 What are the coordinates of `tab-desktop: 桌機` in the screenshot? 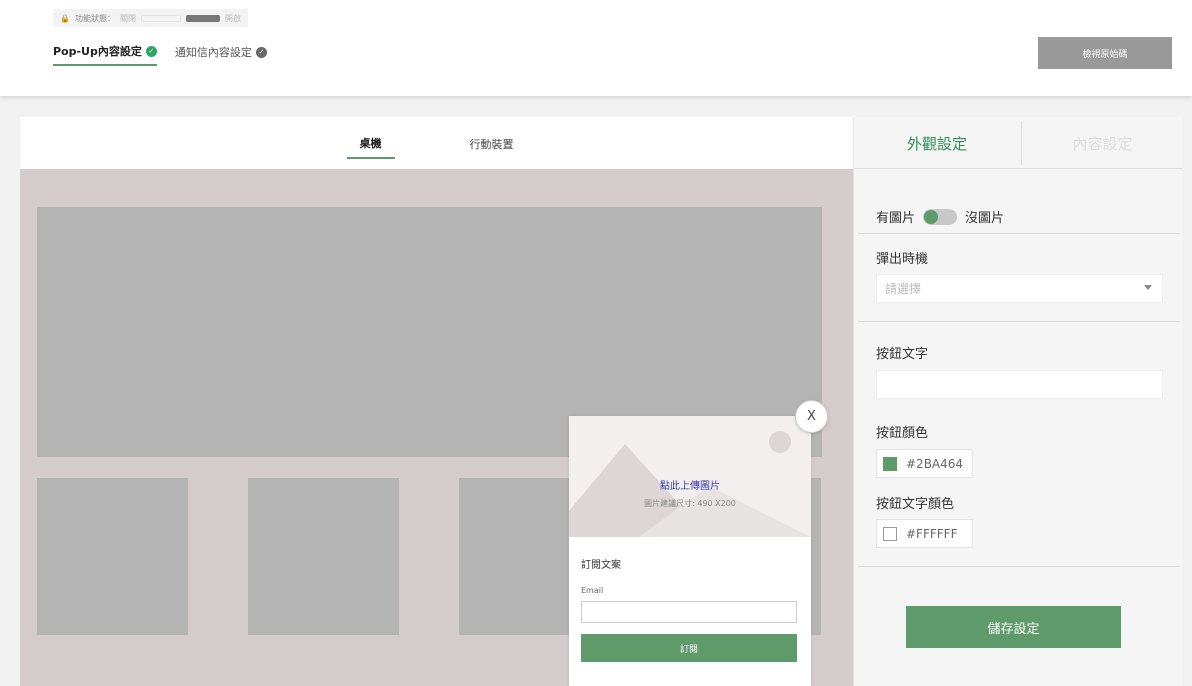 It's located at (370, 143).